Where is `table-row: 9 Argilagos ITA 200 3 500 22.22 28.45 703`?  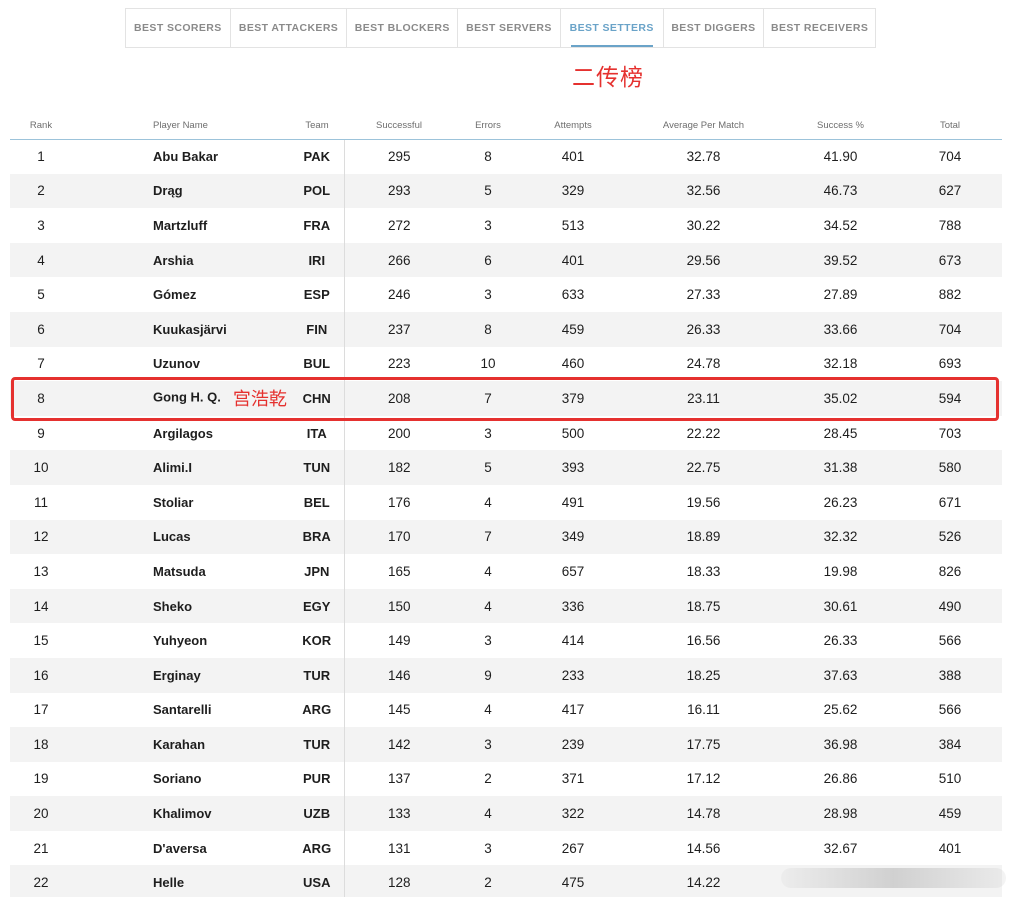
table-row: 9 Argilagos ITA 200 3 500 22.22 28.45 703 is located at coordinates (506, 433).